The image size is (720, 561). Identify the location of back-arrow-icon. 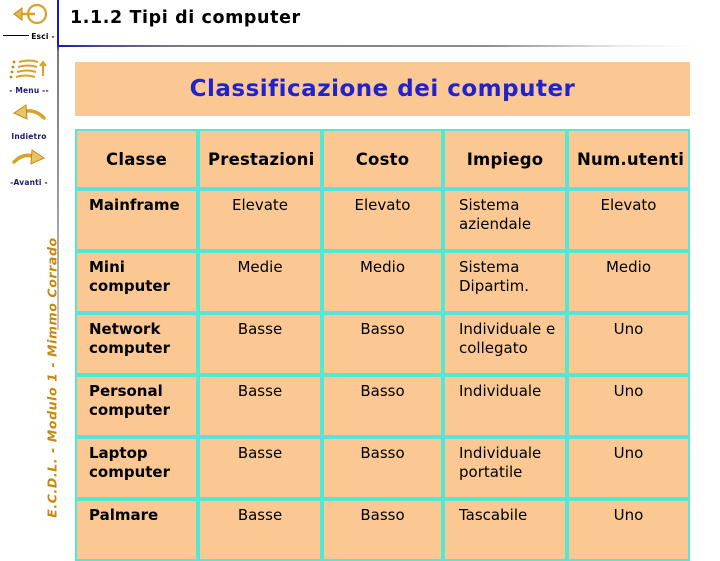
(29, 117).